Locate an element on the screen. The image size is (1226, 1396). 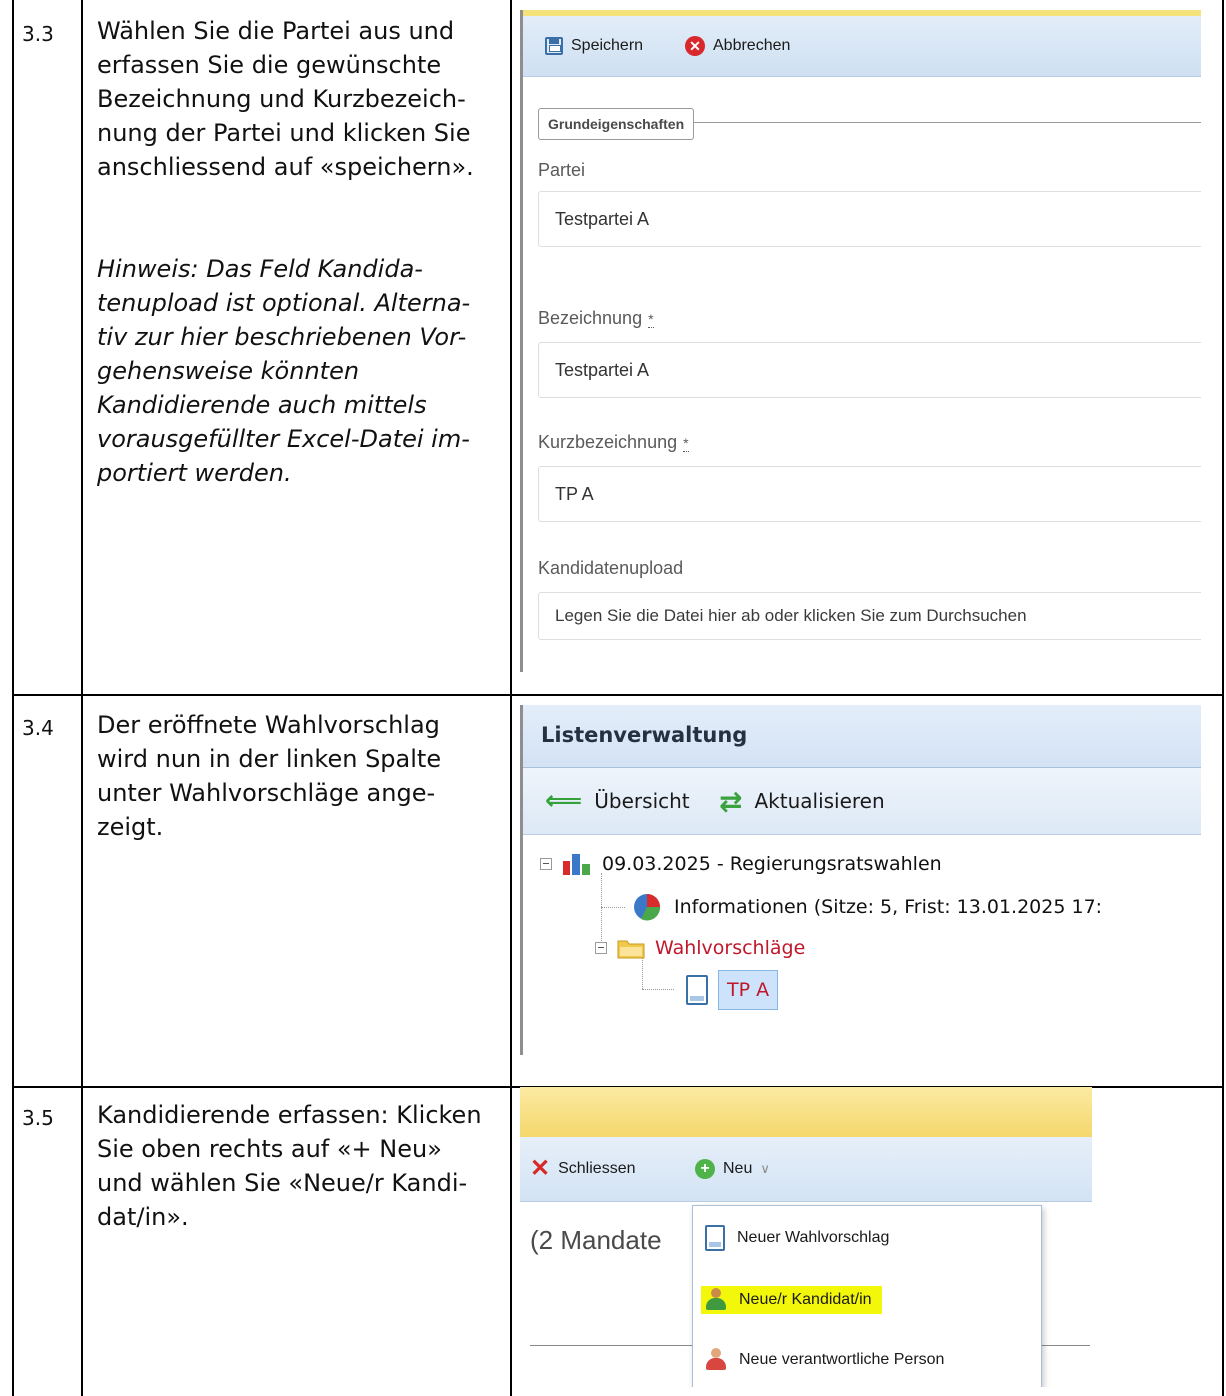
note-line: Hinweis: Das Feld Kandida- is located at coordinates (260, 269).